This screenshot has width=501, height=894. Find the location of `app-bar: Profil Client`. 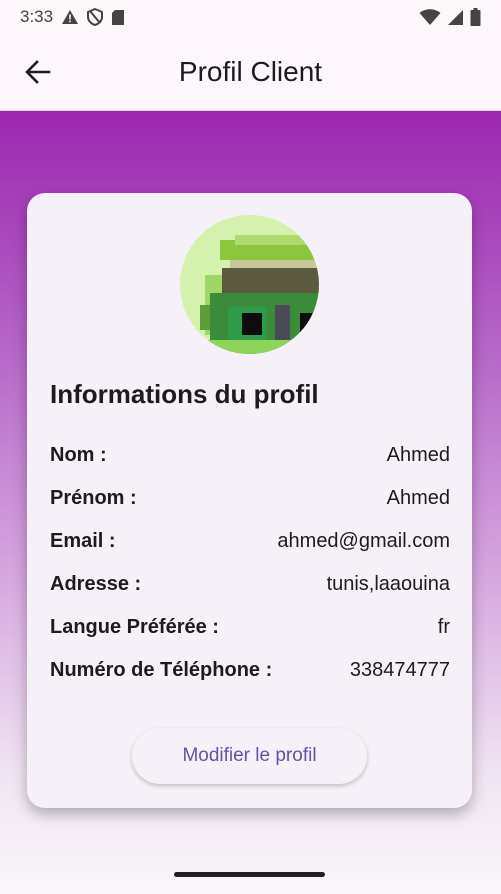

app-bar: Profil Client is located at coordinates (250, 72).